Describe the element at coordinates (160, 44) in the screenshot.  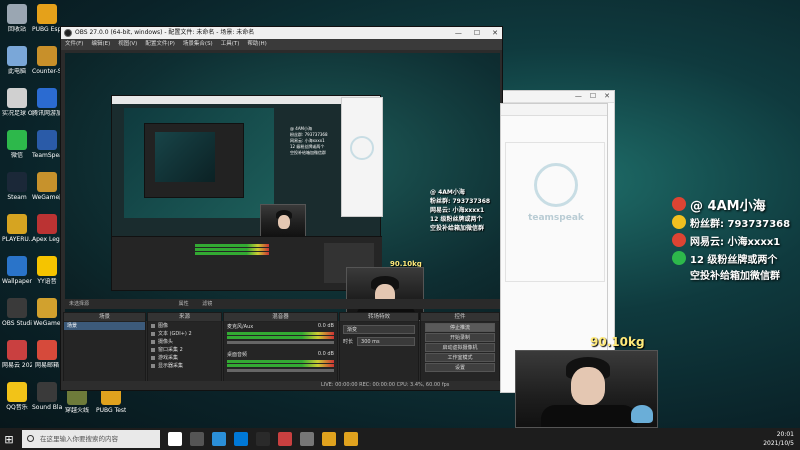
I see `menu-profile: 配置文件(P)` at that location.